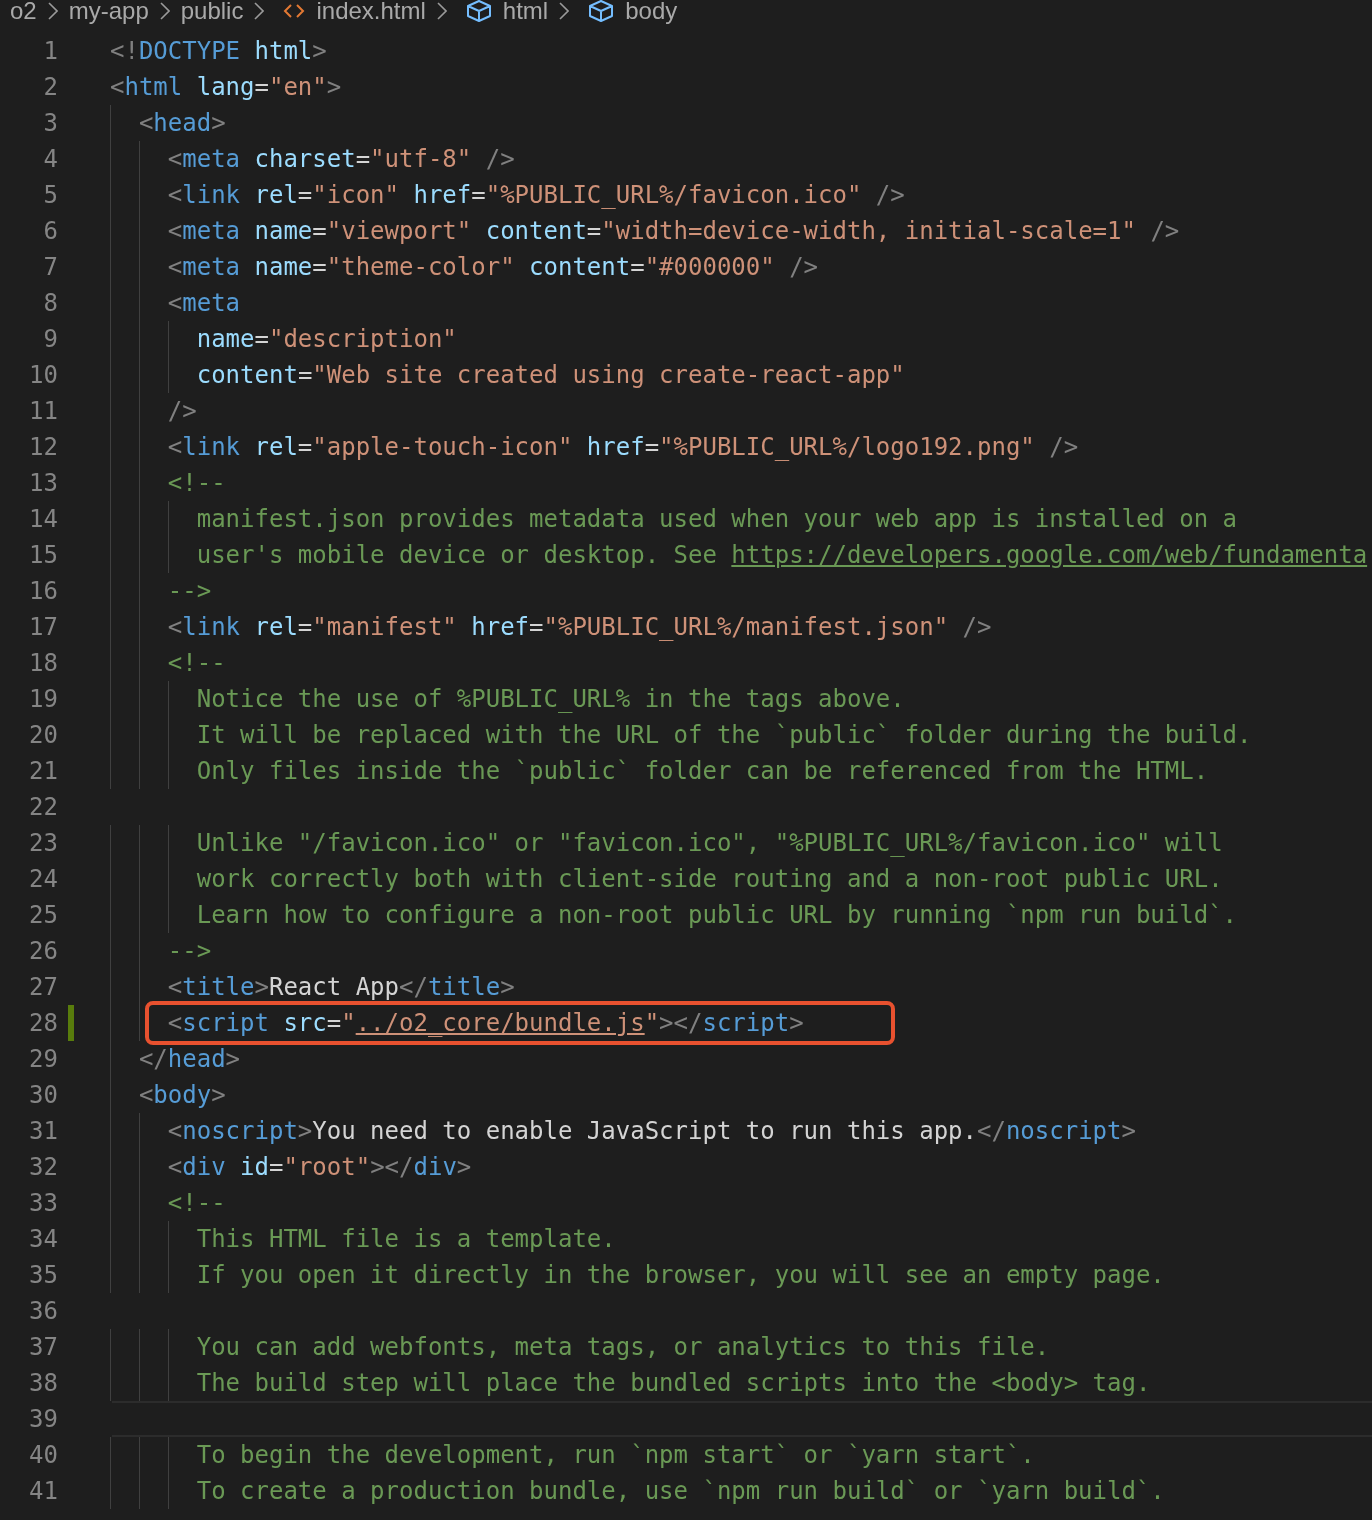 The image size is (1372, 1520). I want to click on code-line: user's mobile device or desktop. See https://developers.google.com/web/fundamenta, so click(739, 555).